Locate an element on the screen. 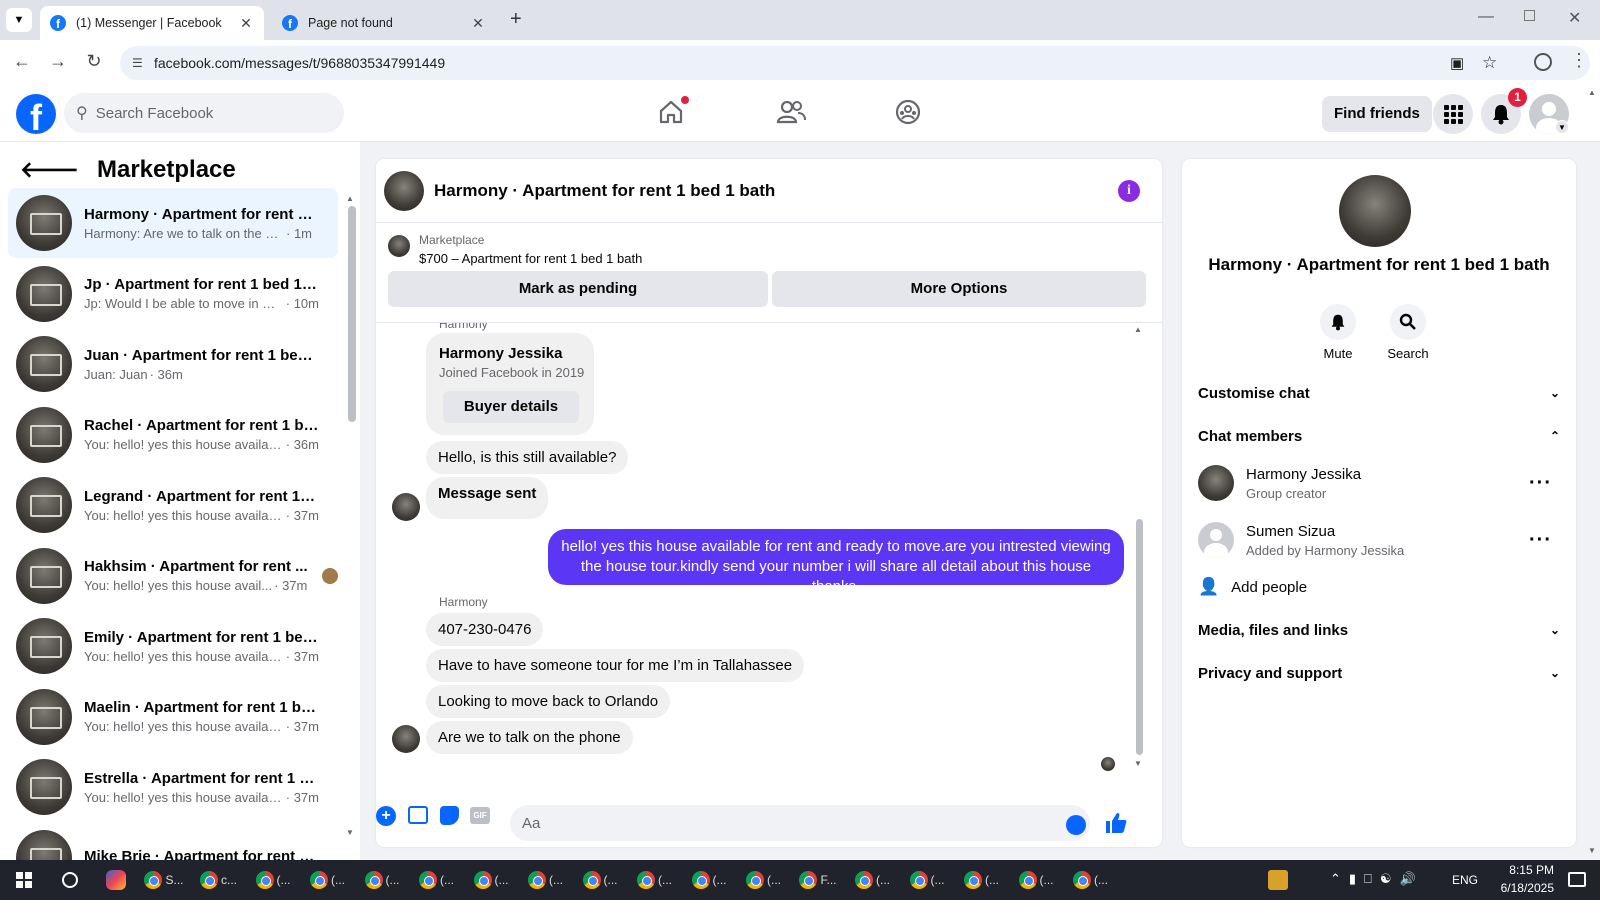 The image size is (1600, 900). menu-grid-icon is located at coordinates (1453, 114).